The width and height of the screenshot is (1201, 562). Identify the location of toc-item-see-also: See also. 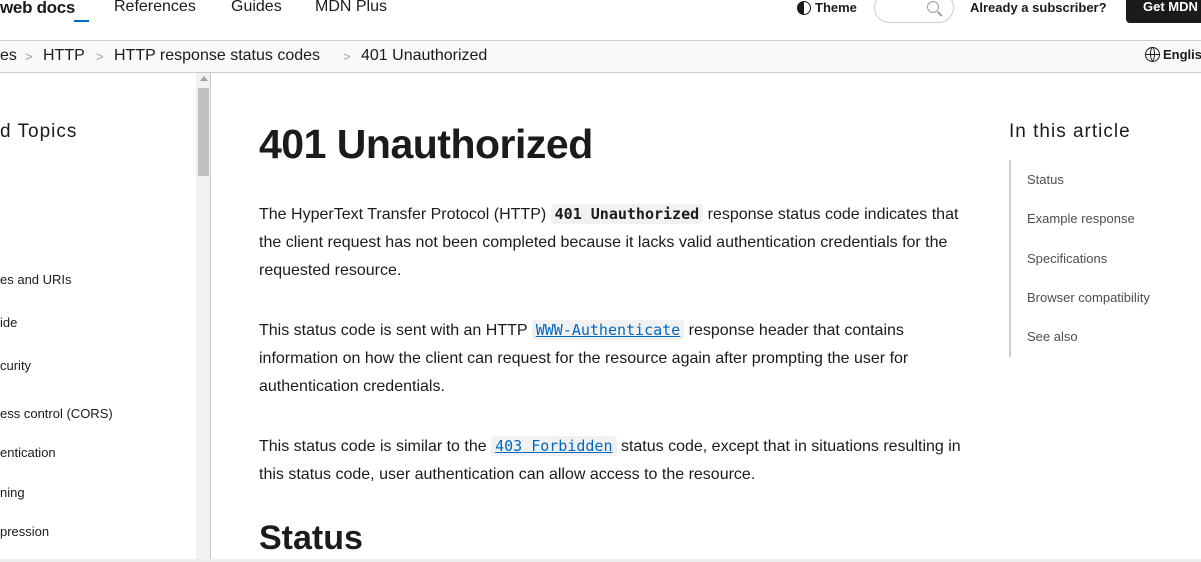
(1052, 336).